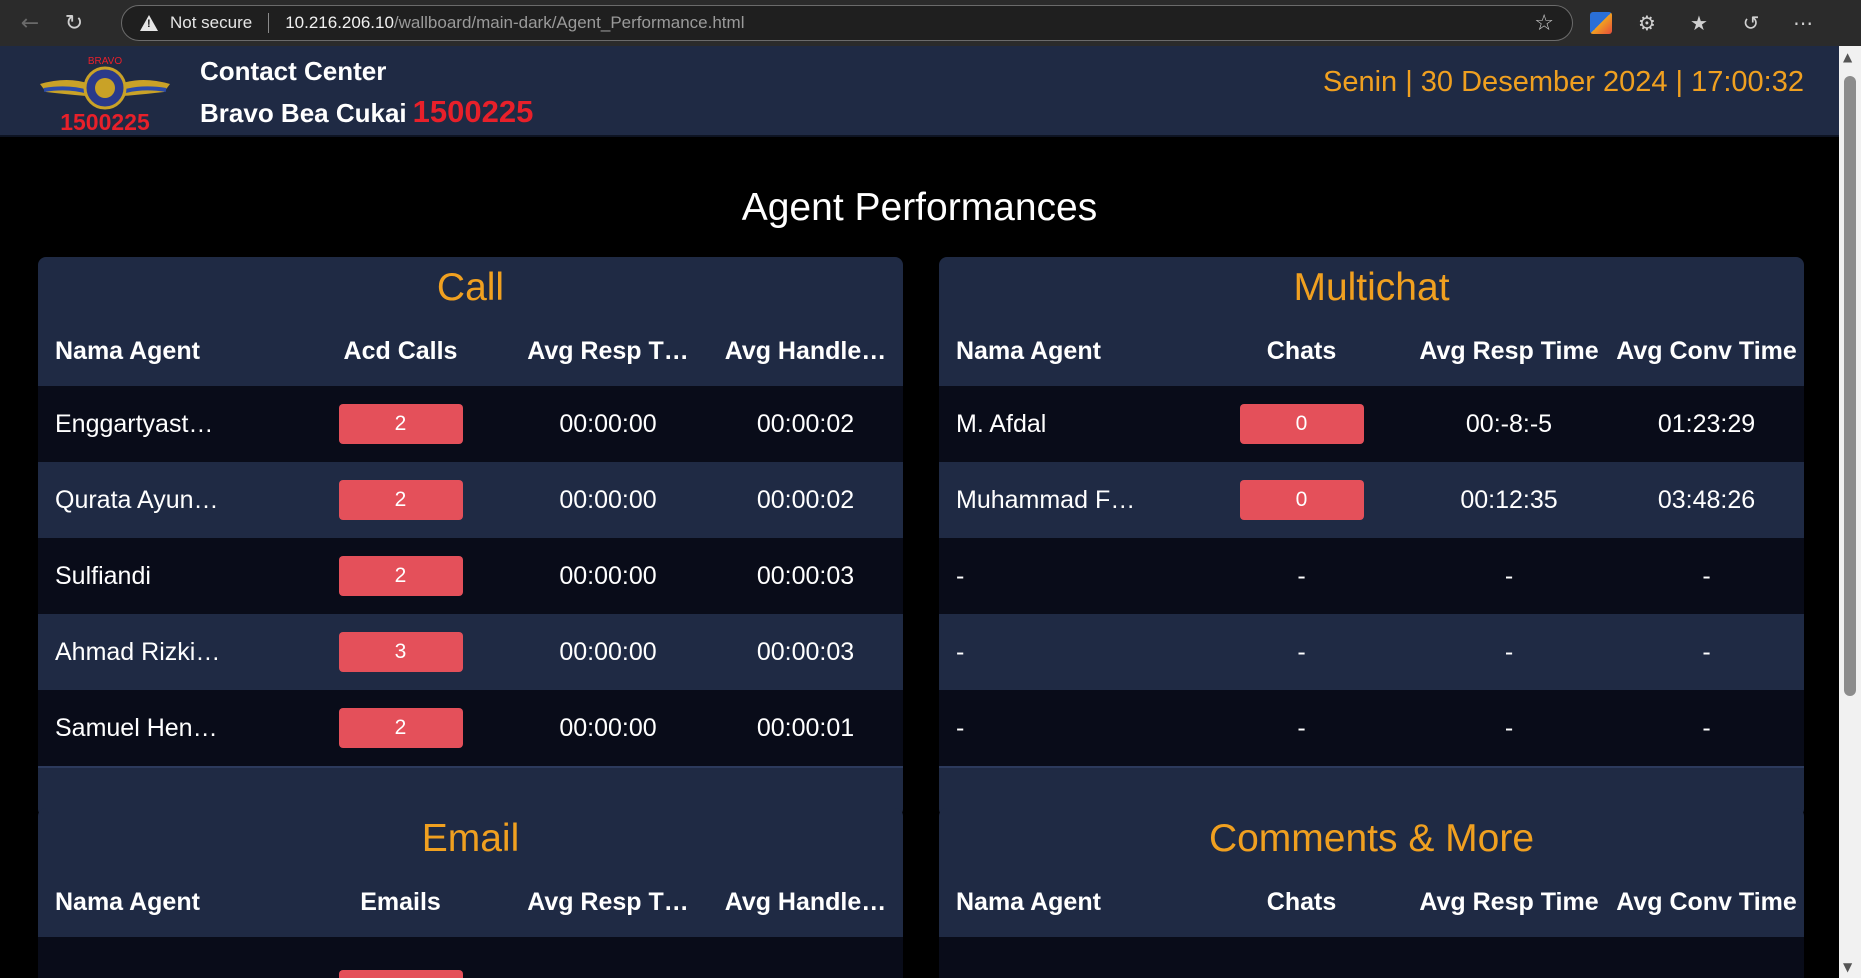 This screenshot has height=978, width=1861. What do you see at coordinates (470, 838) in the screenshot?
I see `email-panel-title: Email` at bounding box center [470, 838].